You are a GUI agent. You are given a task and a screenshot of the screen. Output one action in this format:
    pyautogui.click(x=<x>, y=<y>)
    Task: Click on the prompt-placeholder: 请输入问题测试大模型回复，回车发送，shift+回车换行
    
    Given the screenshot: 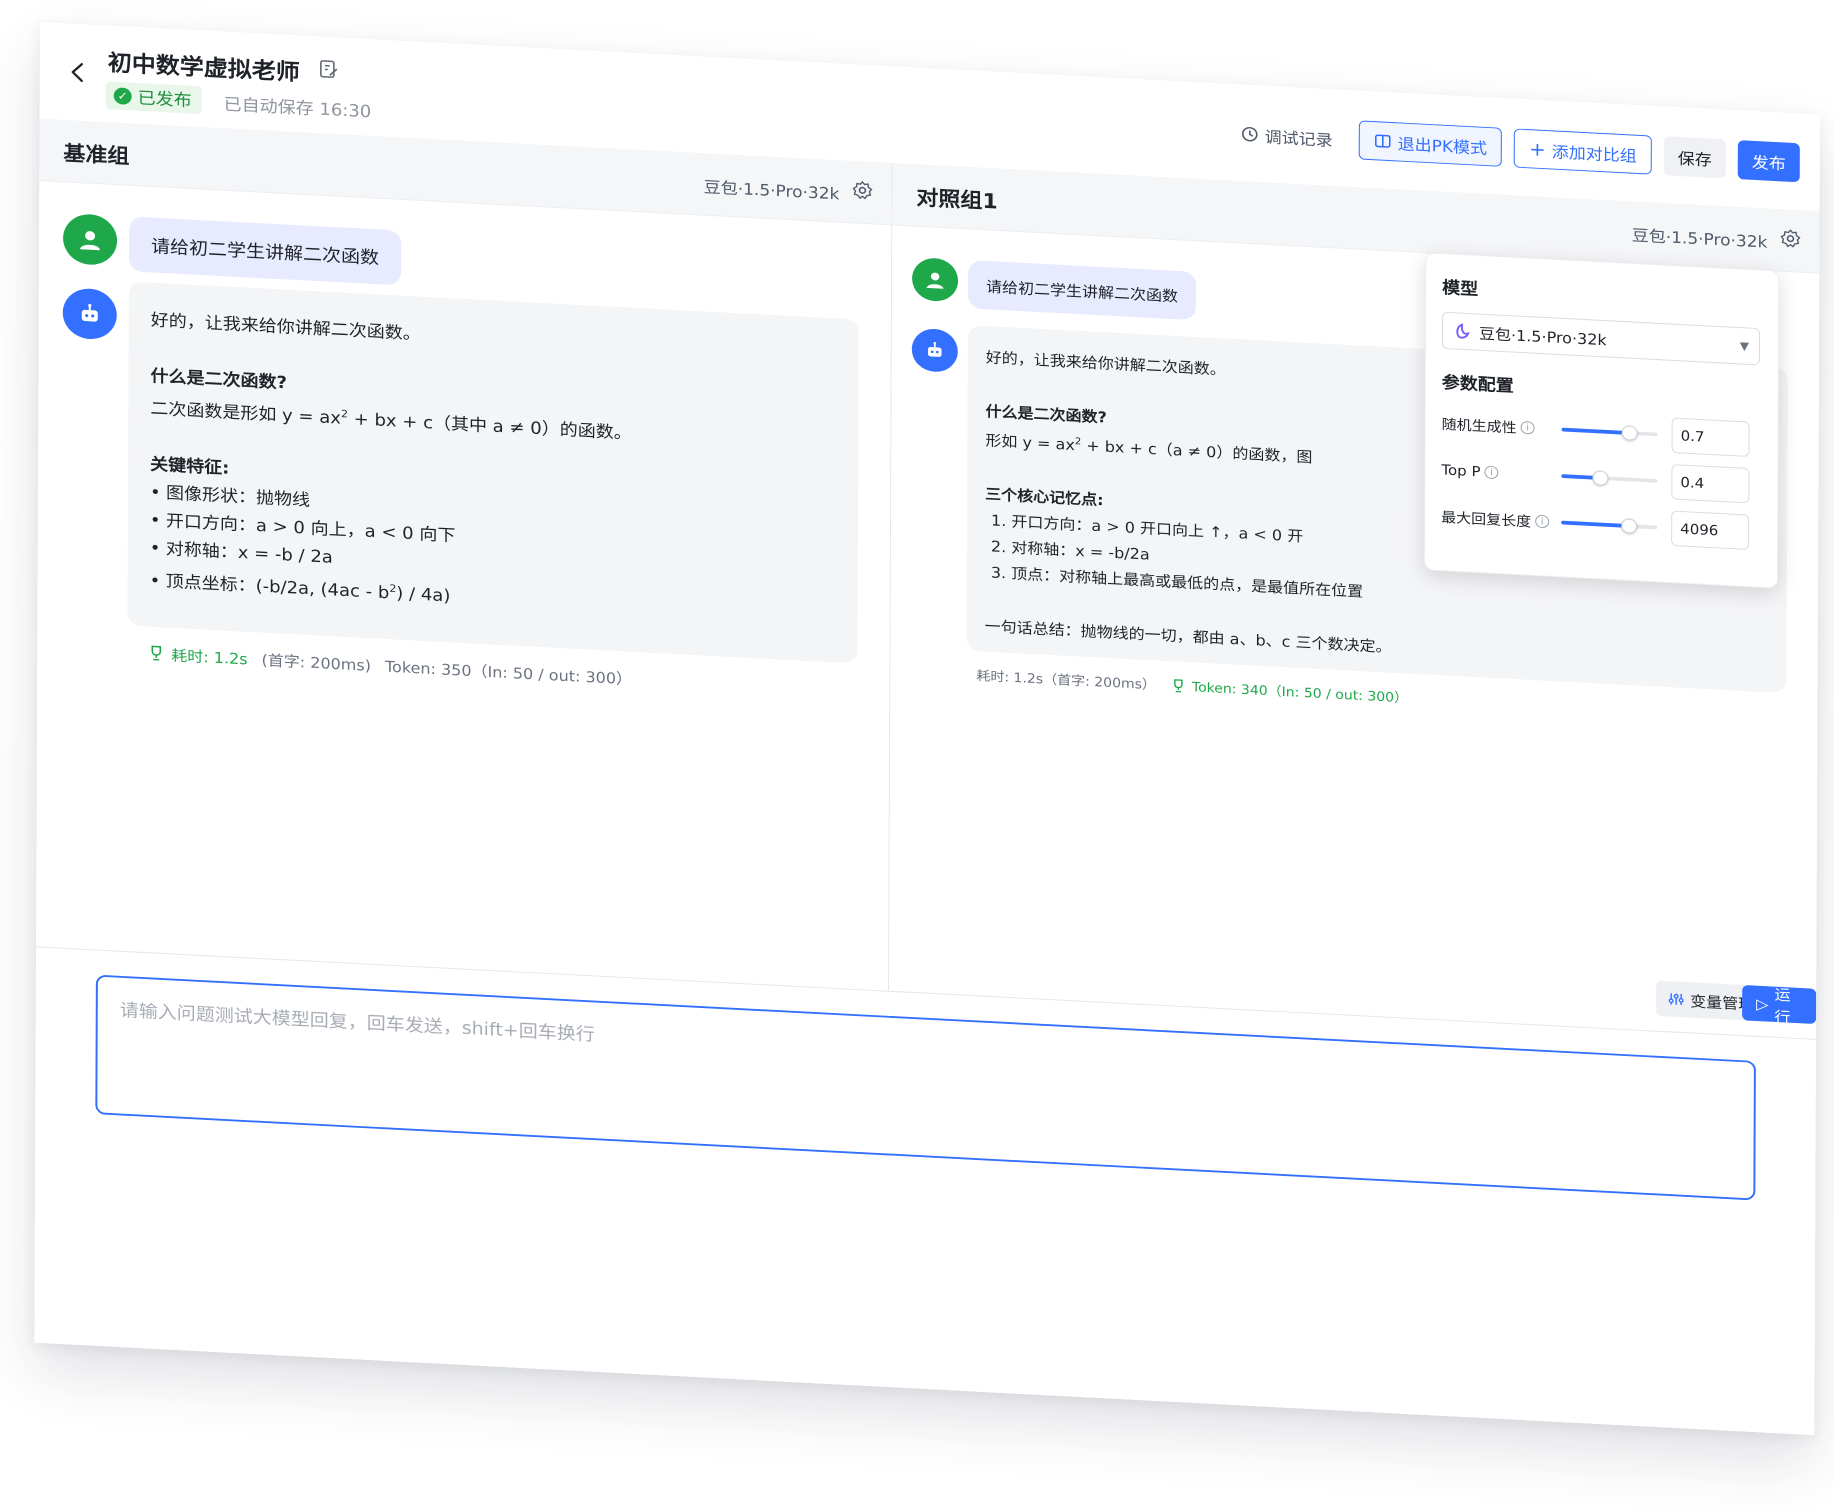 What is the action you would take?
    pyautogui.click(x=357, y=1023)
    